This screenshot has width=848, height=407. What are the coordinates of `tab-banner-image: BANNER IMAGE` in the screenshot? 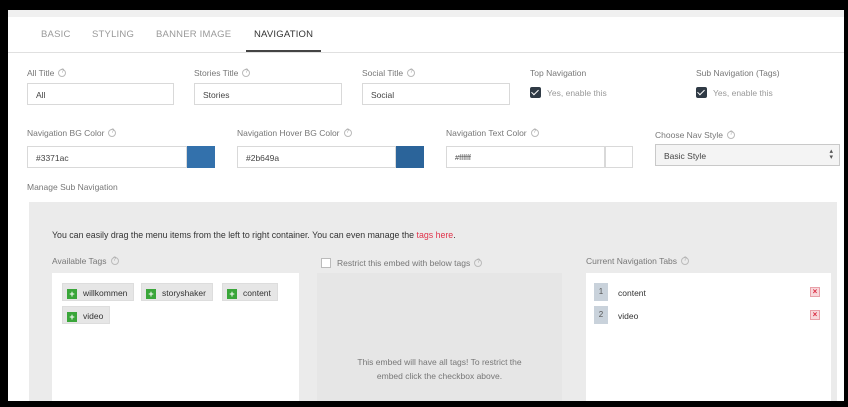 It's located at (193, 34).